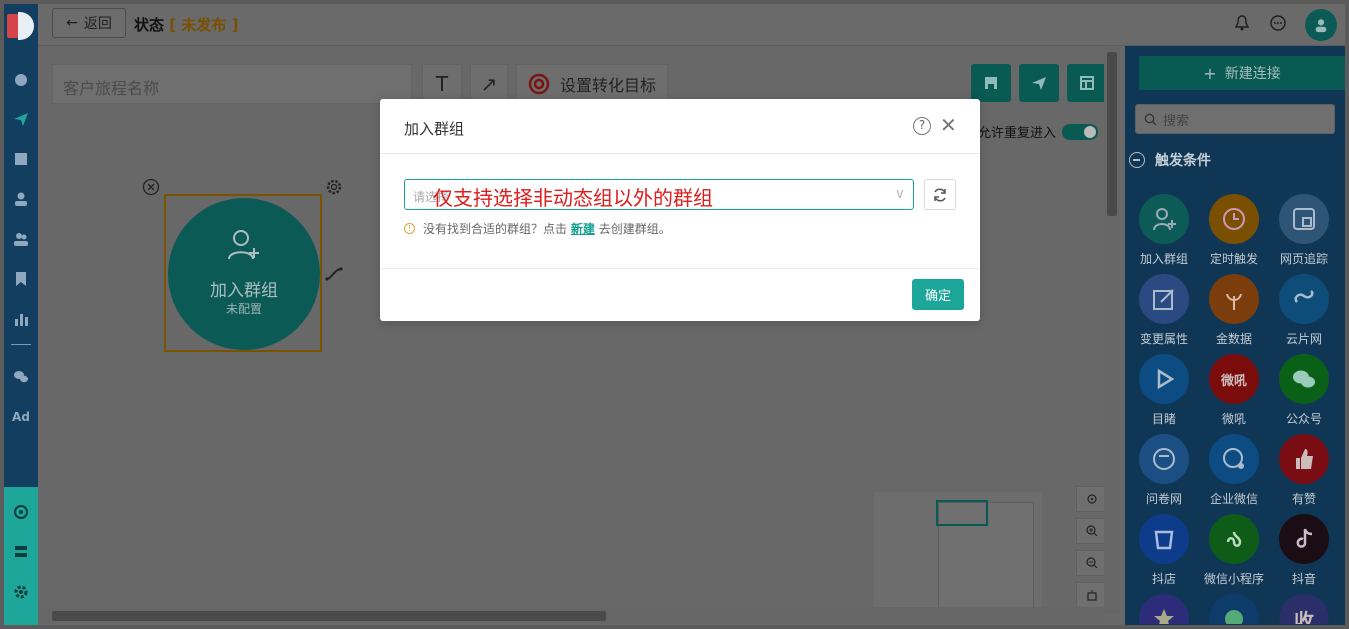 The height and width of the screenshot is (629, 1349). What do you see at coordinates (1303, 499) in the screenshot?
I see `trigger-item-label: 有赞` at bounding box center [1303, 499].